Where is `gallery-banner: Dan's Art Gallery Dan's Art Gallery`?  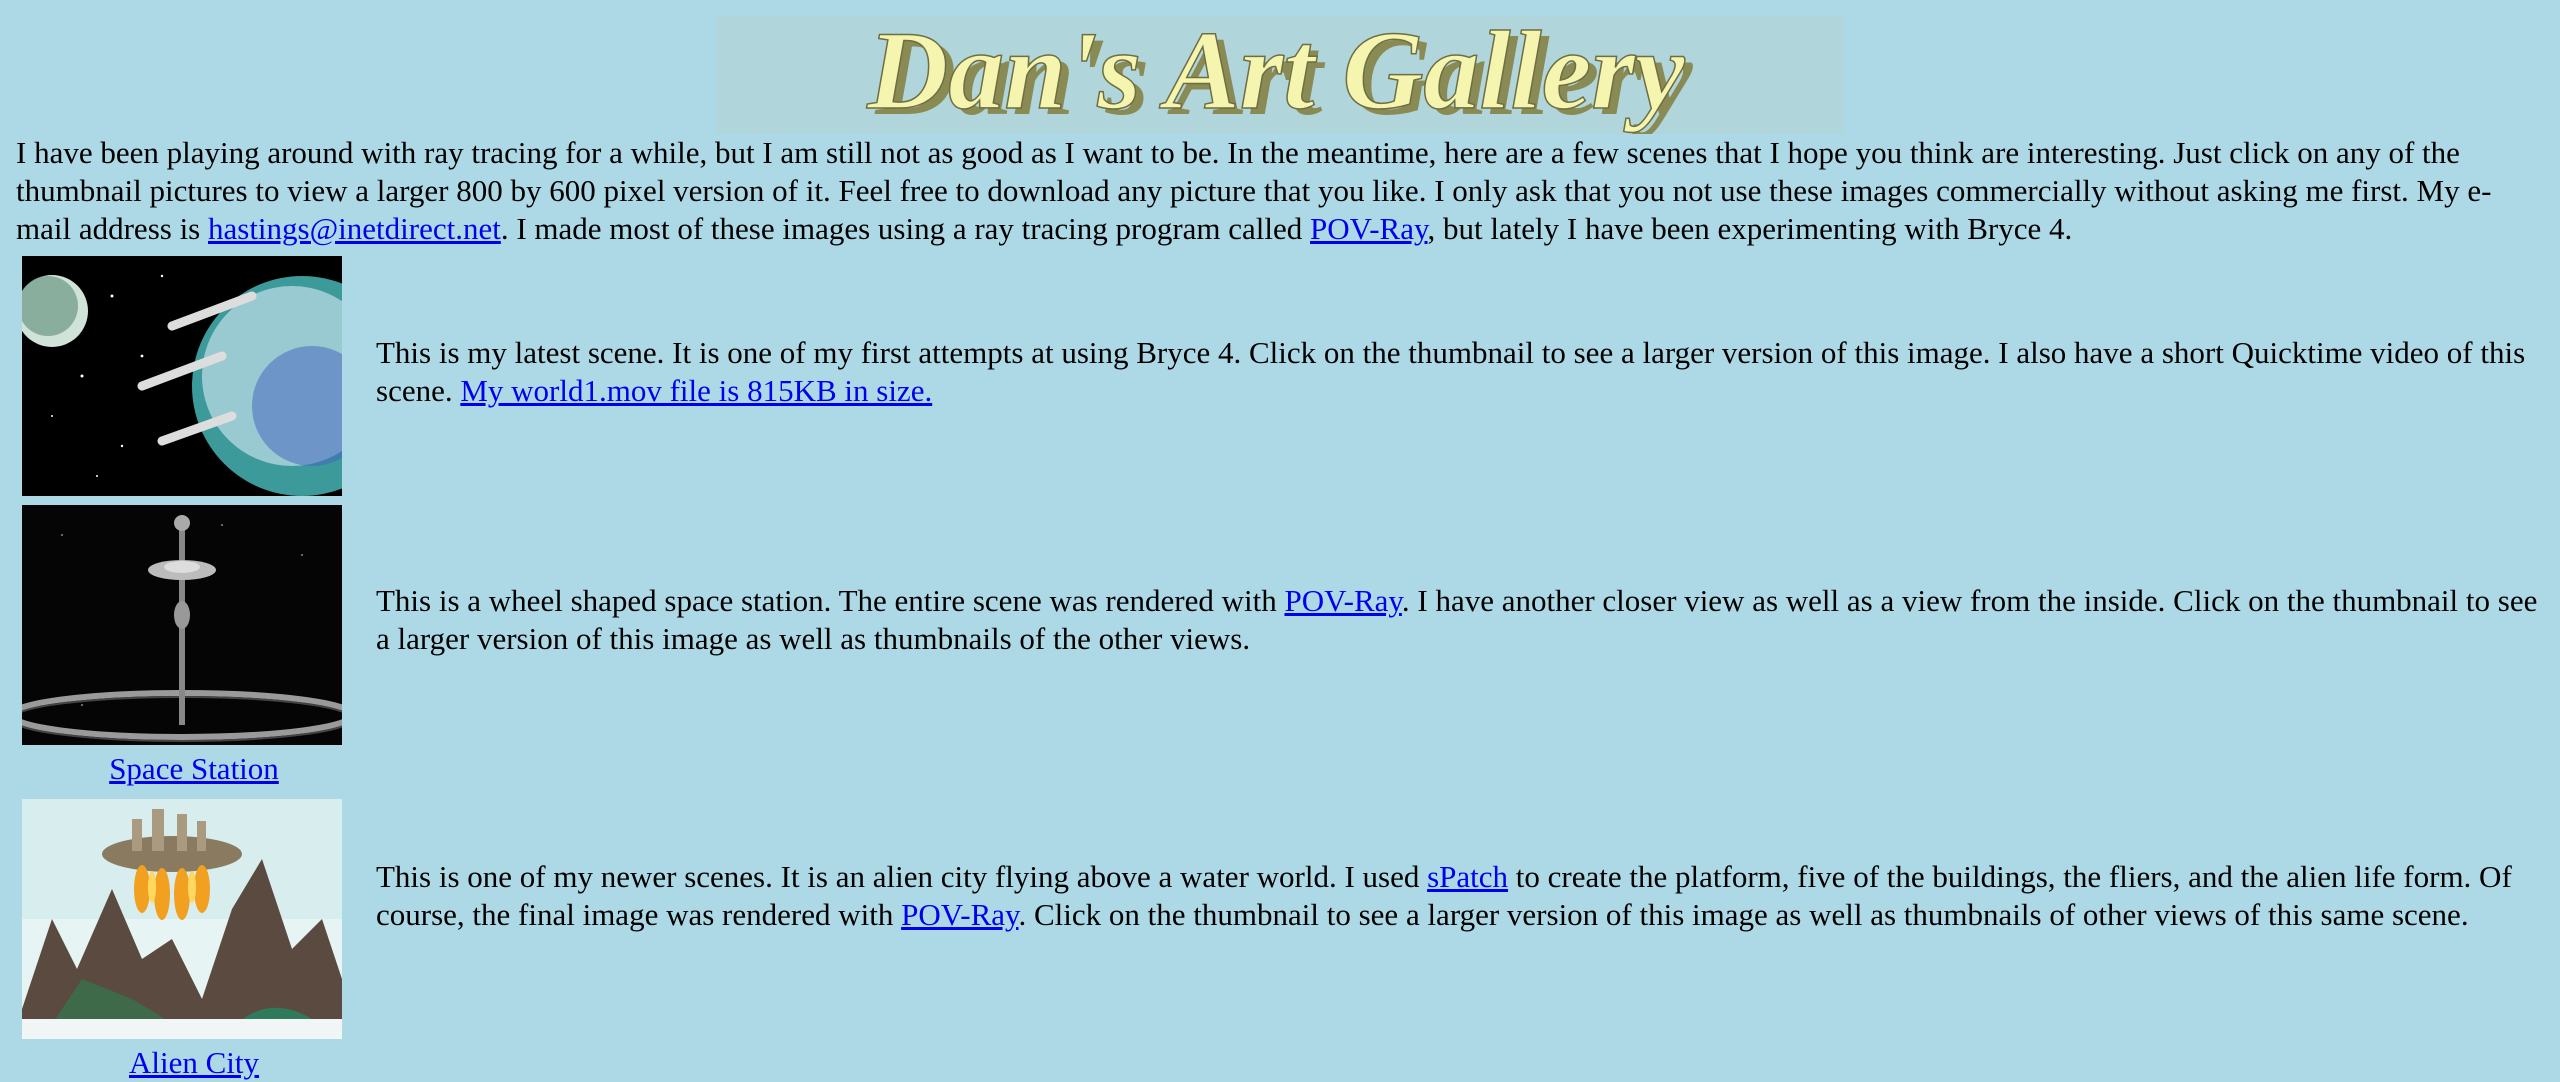 gallery-banner: Dan's Art Gallery Dan's Art Gallery is located at coordinates (1280, 73).